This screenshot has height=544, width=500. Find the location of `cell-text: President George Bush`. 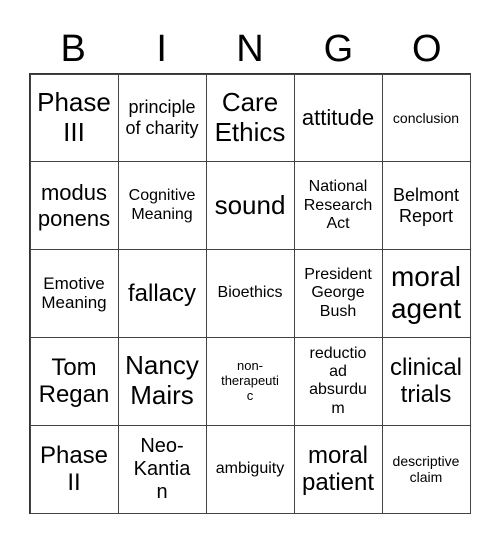

cell-text: President George Bush is located at coordinates (338, 292).